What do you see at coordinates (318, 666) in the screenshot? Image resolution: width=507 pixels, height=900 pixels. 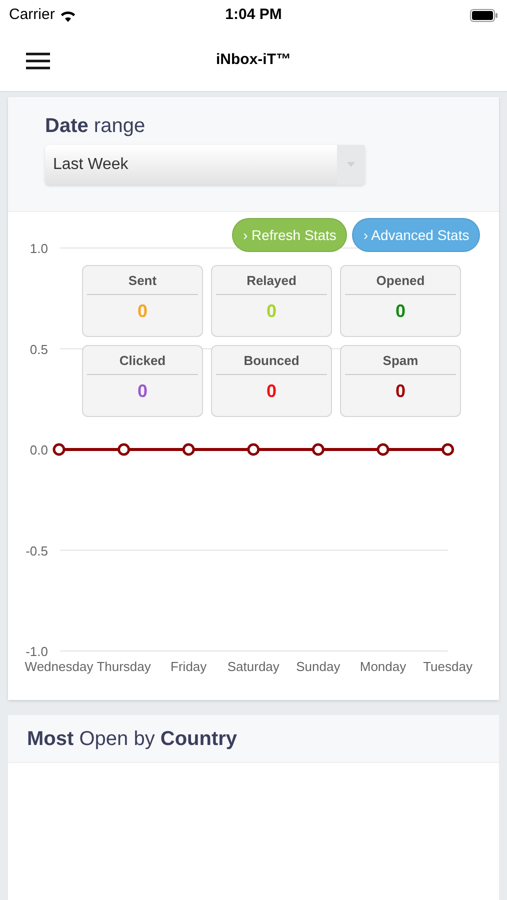 I see `axis-label: Sunday` at bounding box center [318, 666].